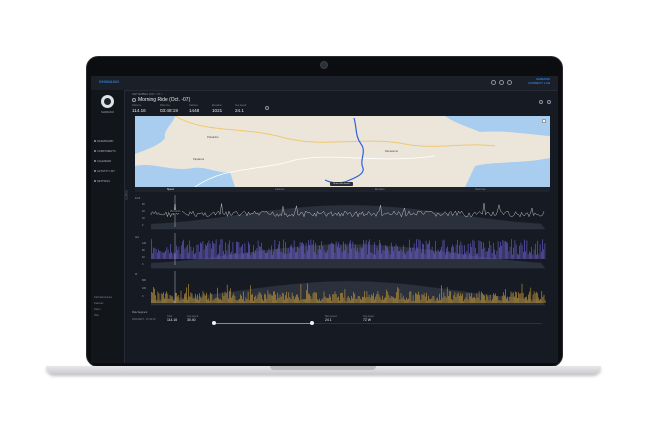 This screenshot has height=431, width=647. Describe the element at coordinates (134, 100) in the screenshot. I see `back-icon` at that location.